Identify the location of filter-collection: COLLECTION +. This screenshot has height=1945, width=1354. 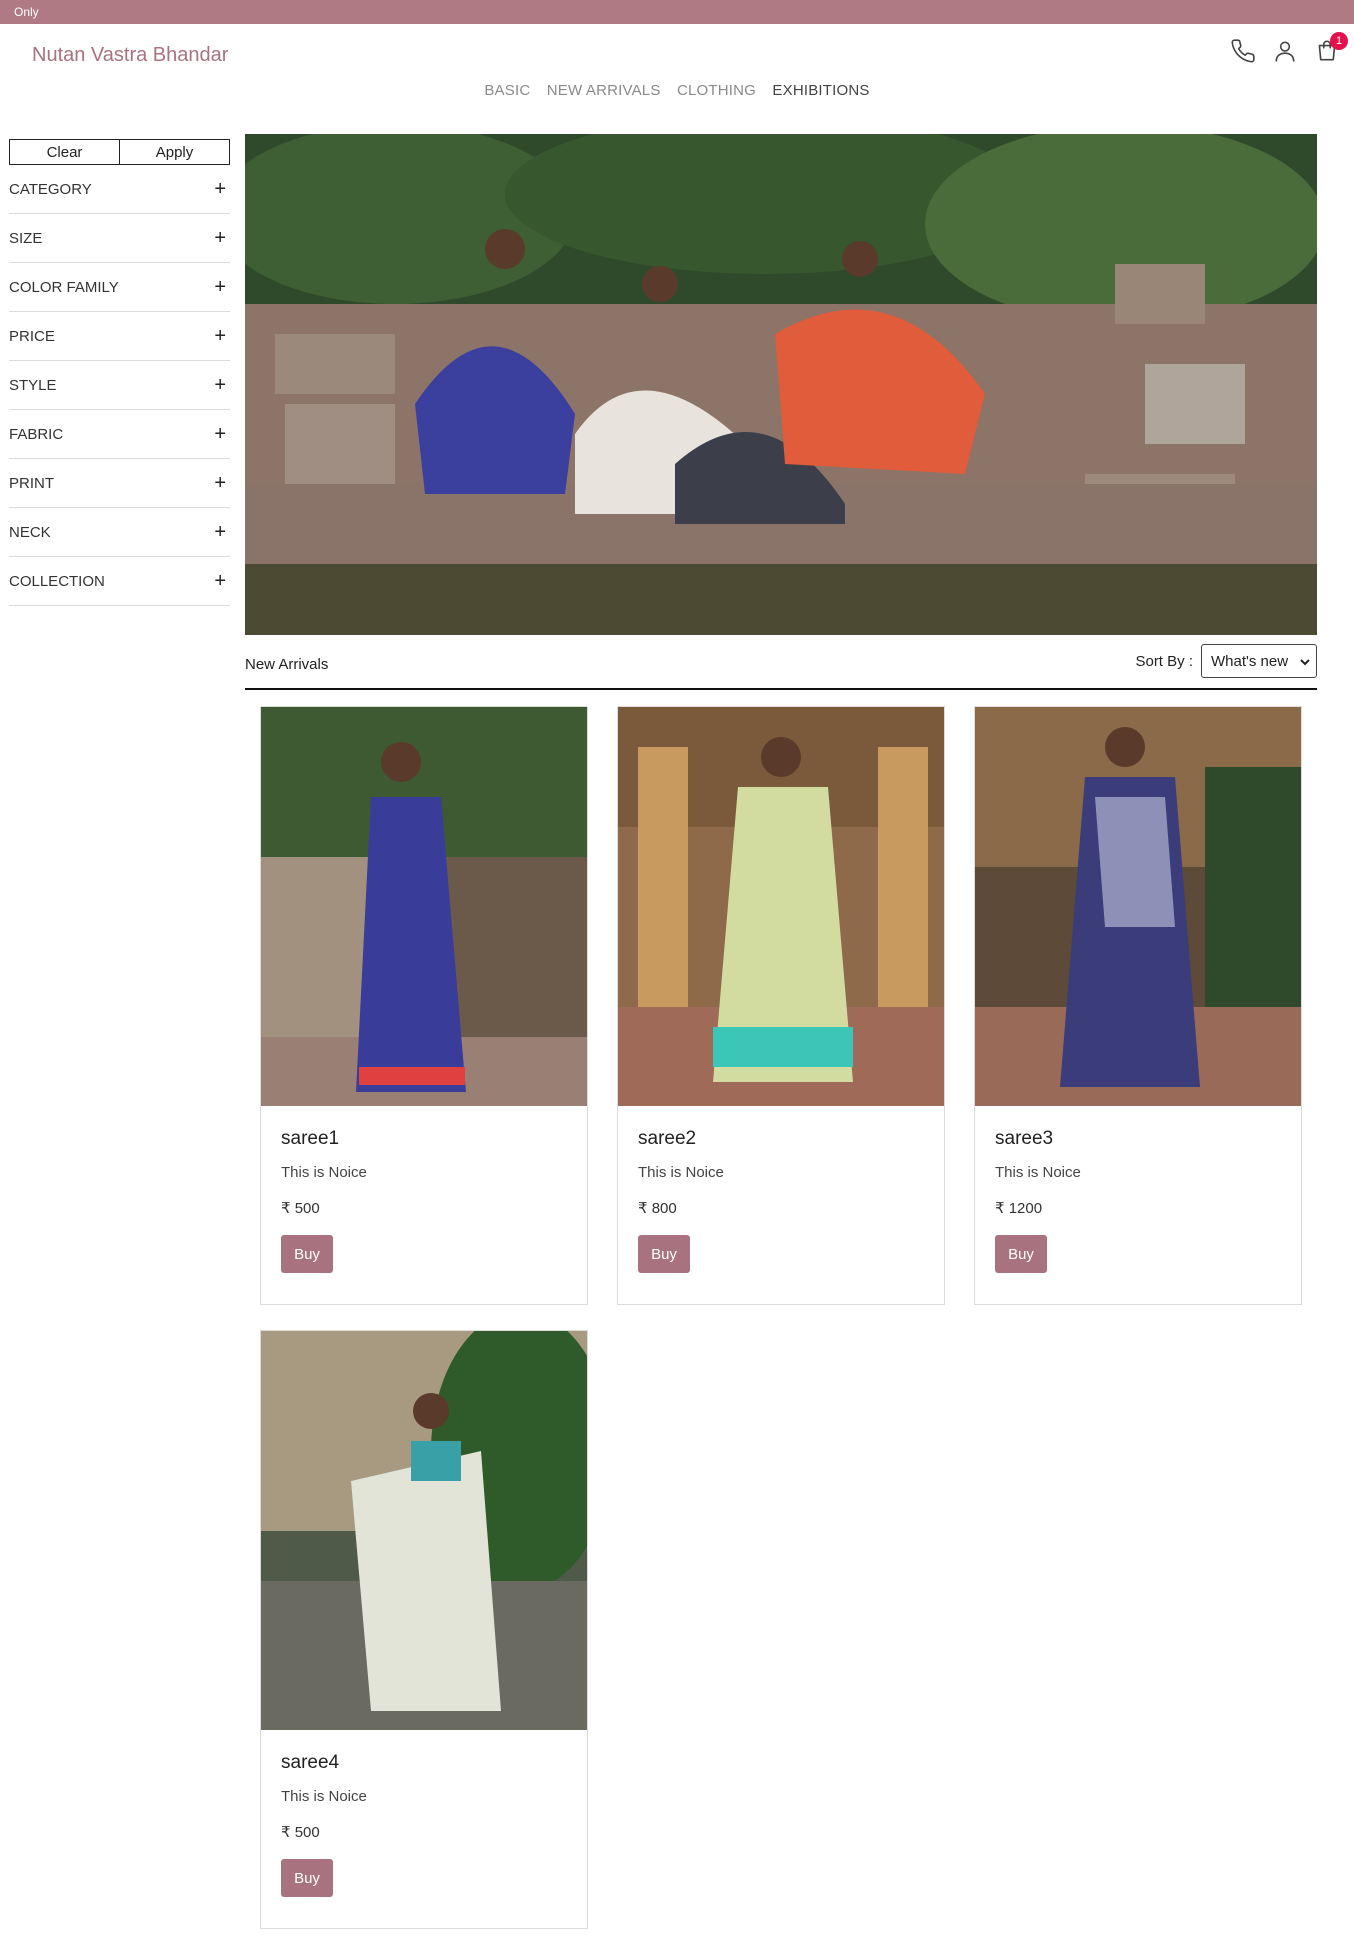
(119, 581).